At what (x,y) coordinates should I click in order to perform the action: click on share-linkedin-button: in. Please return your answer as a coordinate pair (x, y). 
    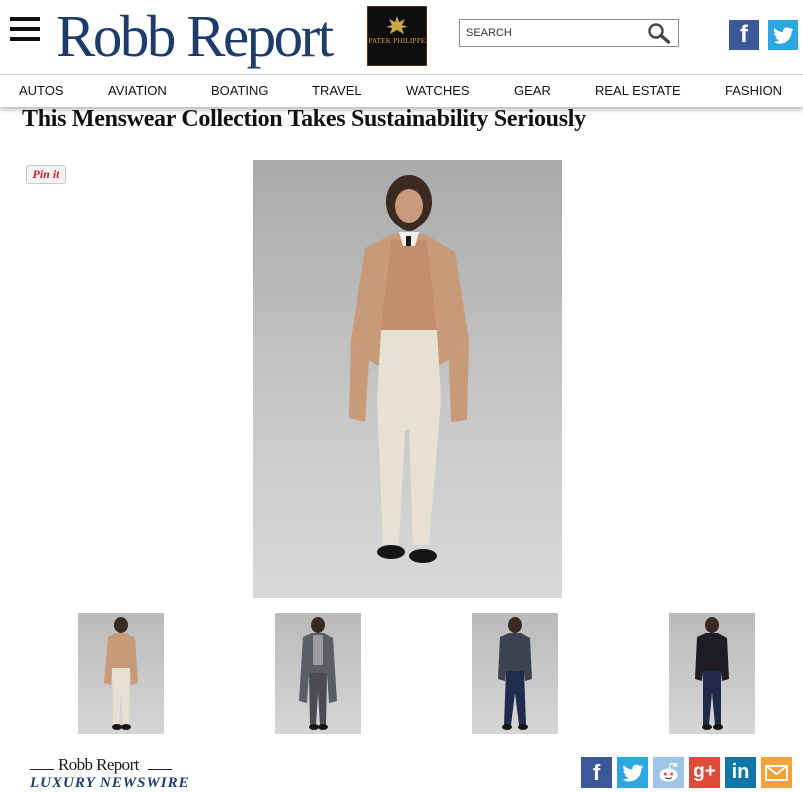
    Looking at the image, I should click on (740, 772).